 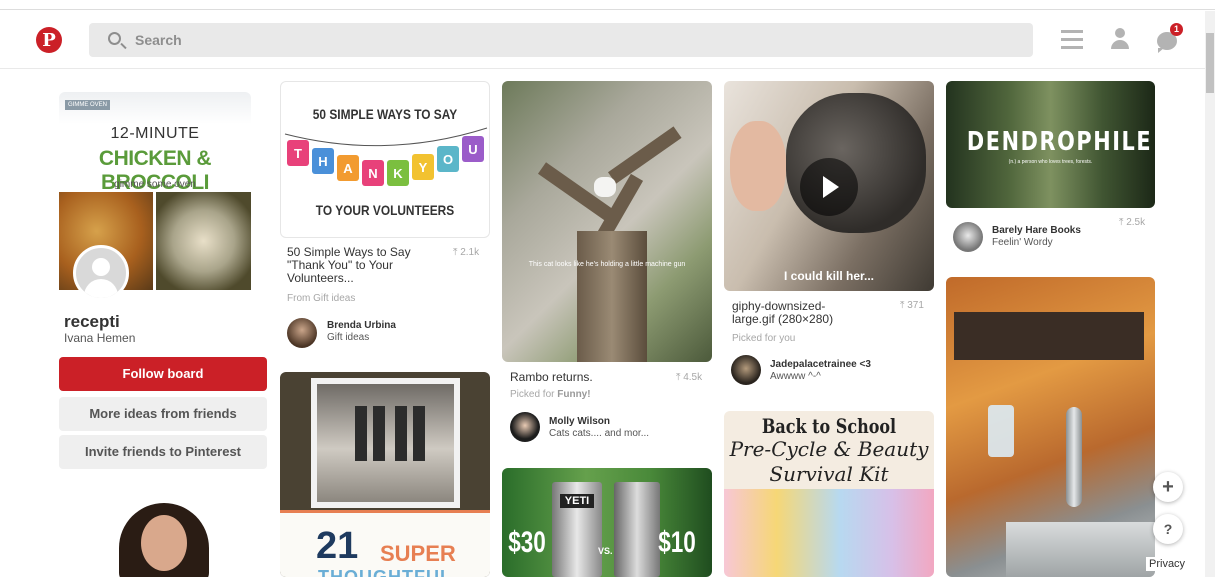 I want to click on pinner-name: Molly Wilson, so click(x=579, y=421).